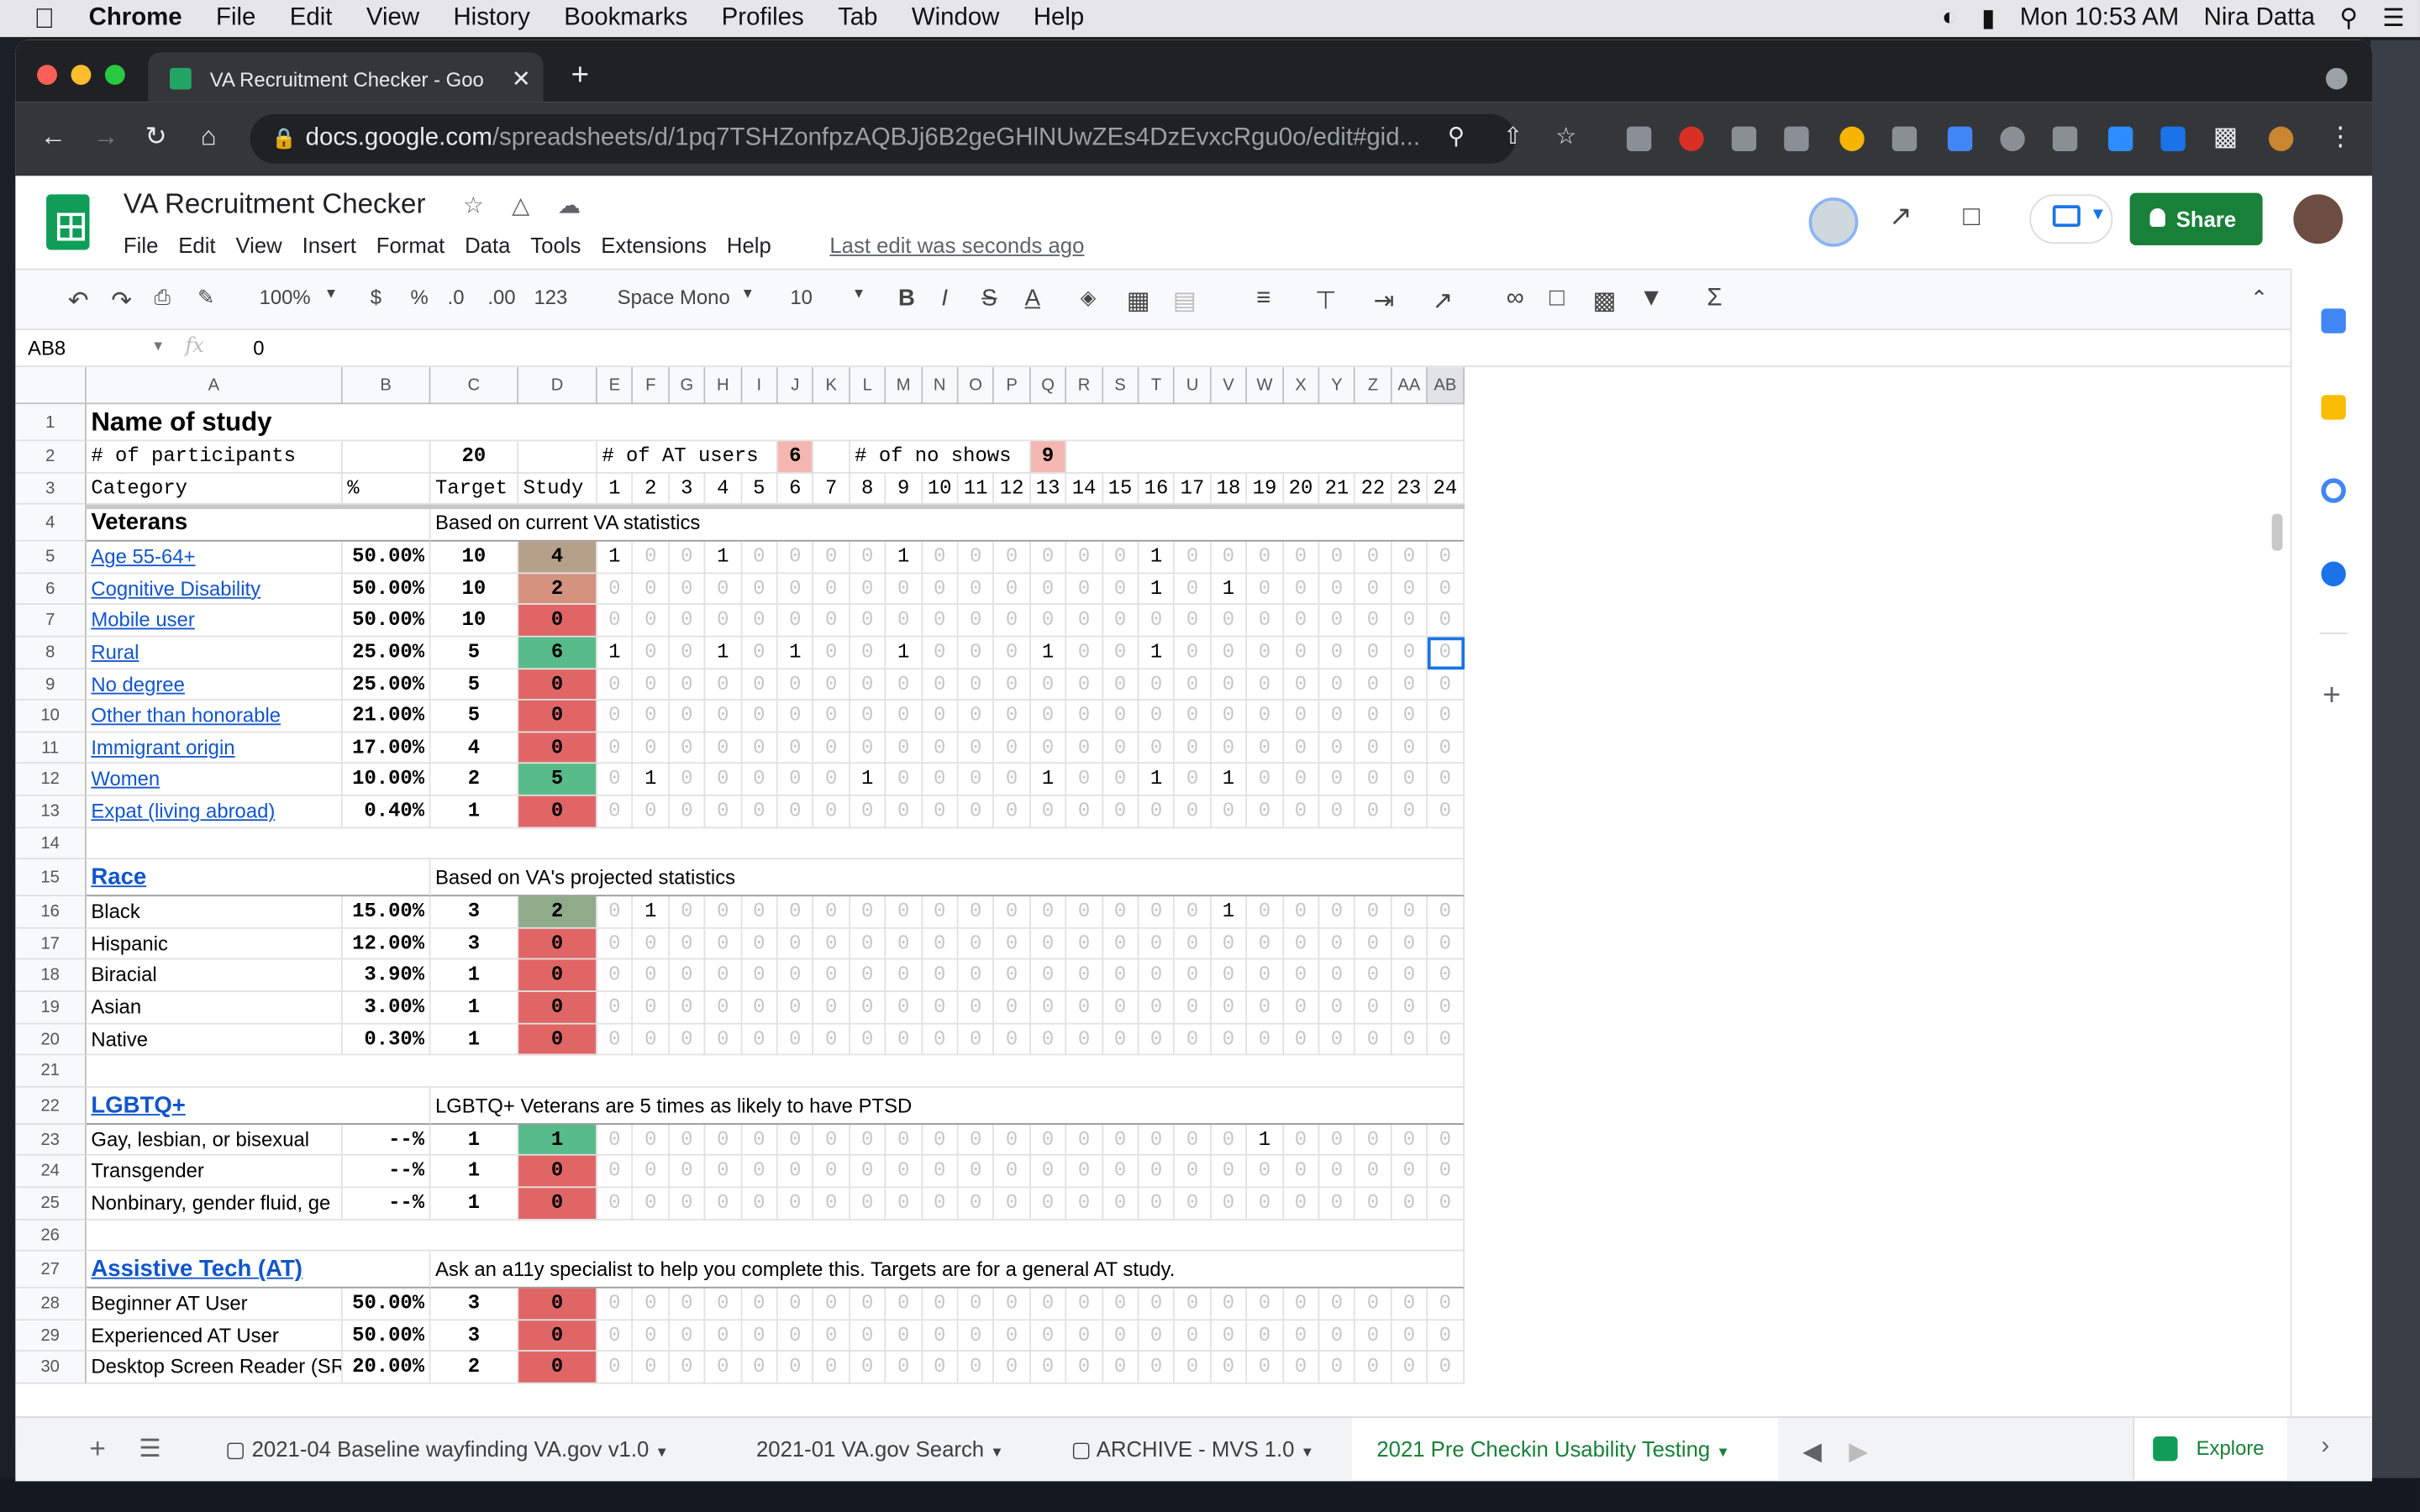 This screenshot has width=2420, height=1512. I want to click on category-name: Beginner AT User, so click(214, 1304).